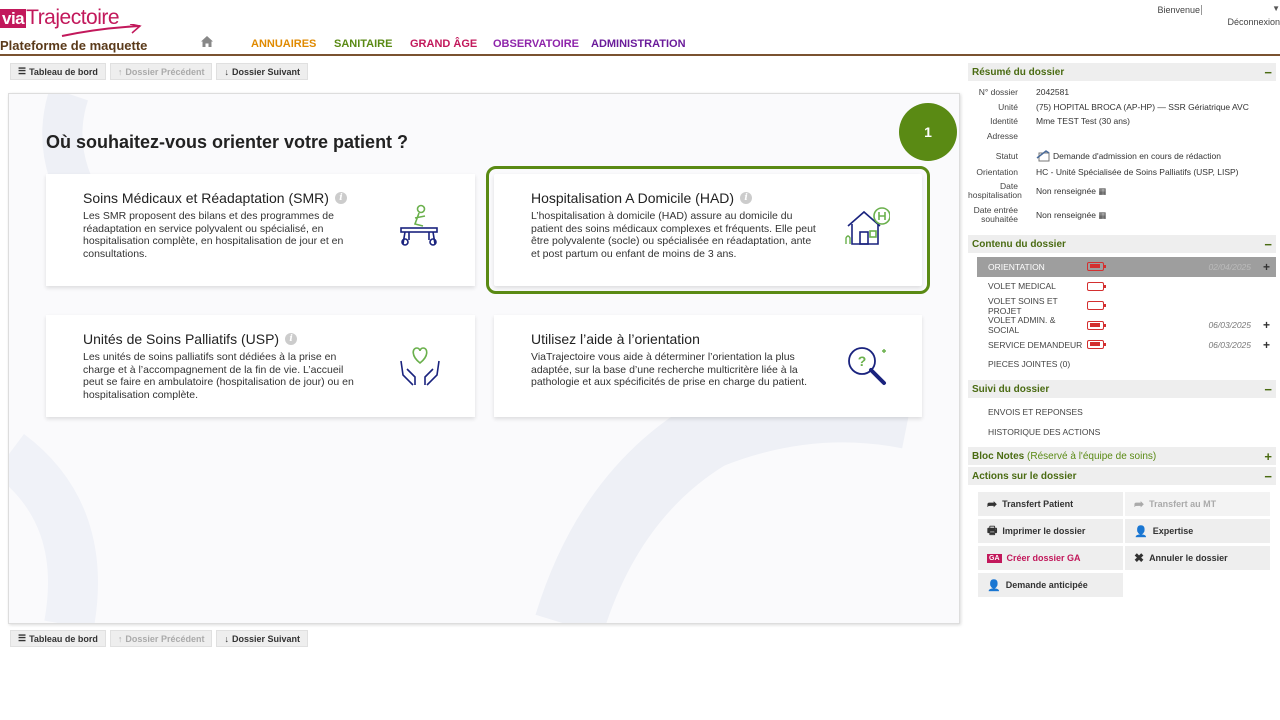 Image resolution: width=1280 pixels, height=720 pixels. Describe the element at coordinates (992, 530) in the screenshot. I see `printer-icon: 🖶` at that location.